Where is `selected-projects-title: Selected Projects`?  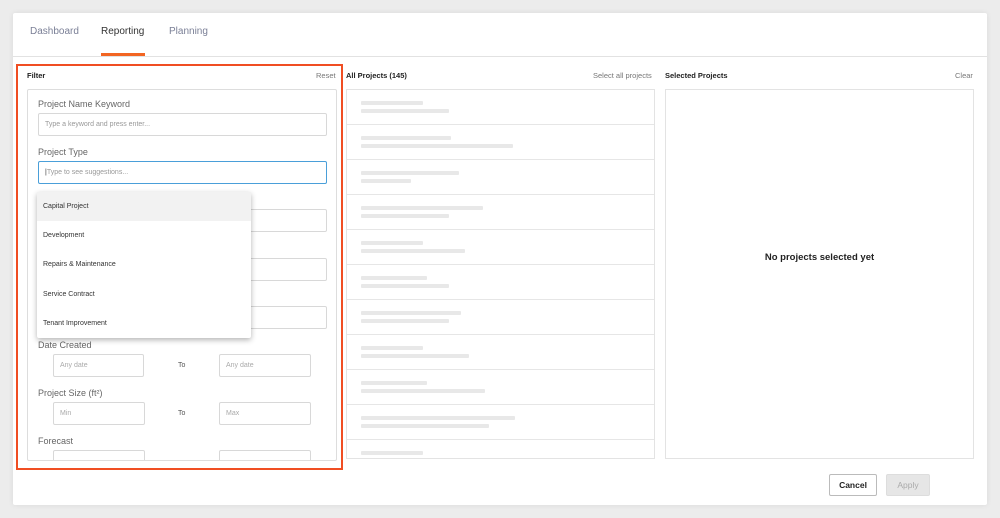
selected-projects-title: Selected Projects is located at coordinates (696, 75).